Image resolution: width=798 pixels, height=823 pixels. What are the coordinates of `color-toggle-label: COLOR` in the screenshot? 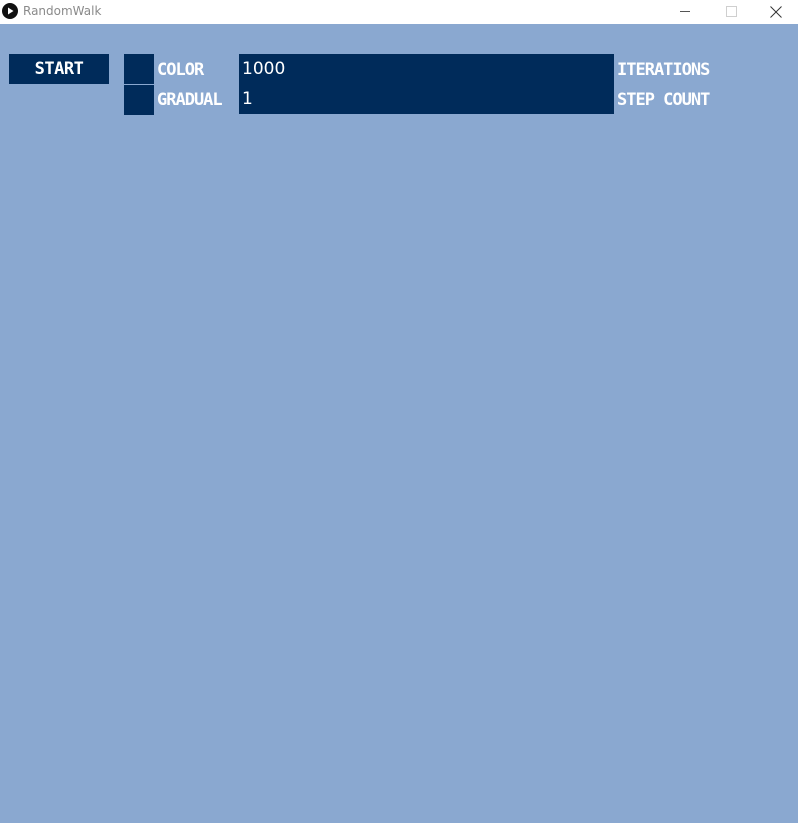 It's located at (180, 70).